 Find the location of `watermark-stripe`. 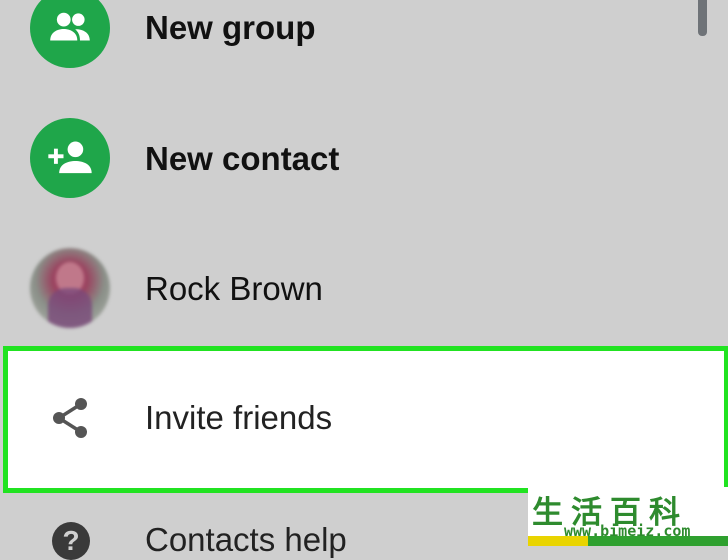

watermark-stripe is located at coordinates (628, 541).